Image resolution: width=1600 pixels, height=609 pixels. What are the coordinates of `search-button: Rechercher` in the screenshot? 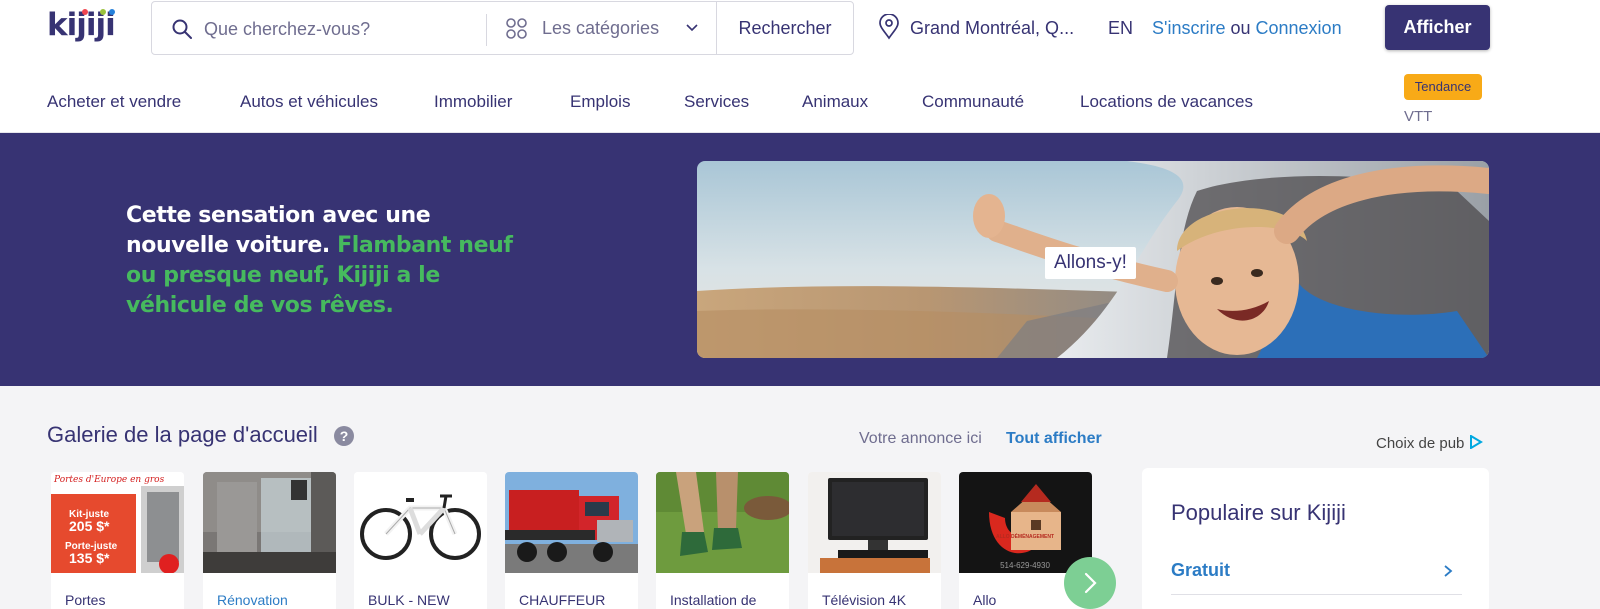 It's located at (785, 28).